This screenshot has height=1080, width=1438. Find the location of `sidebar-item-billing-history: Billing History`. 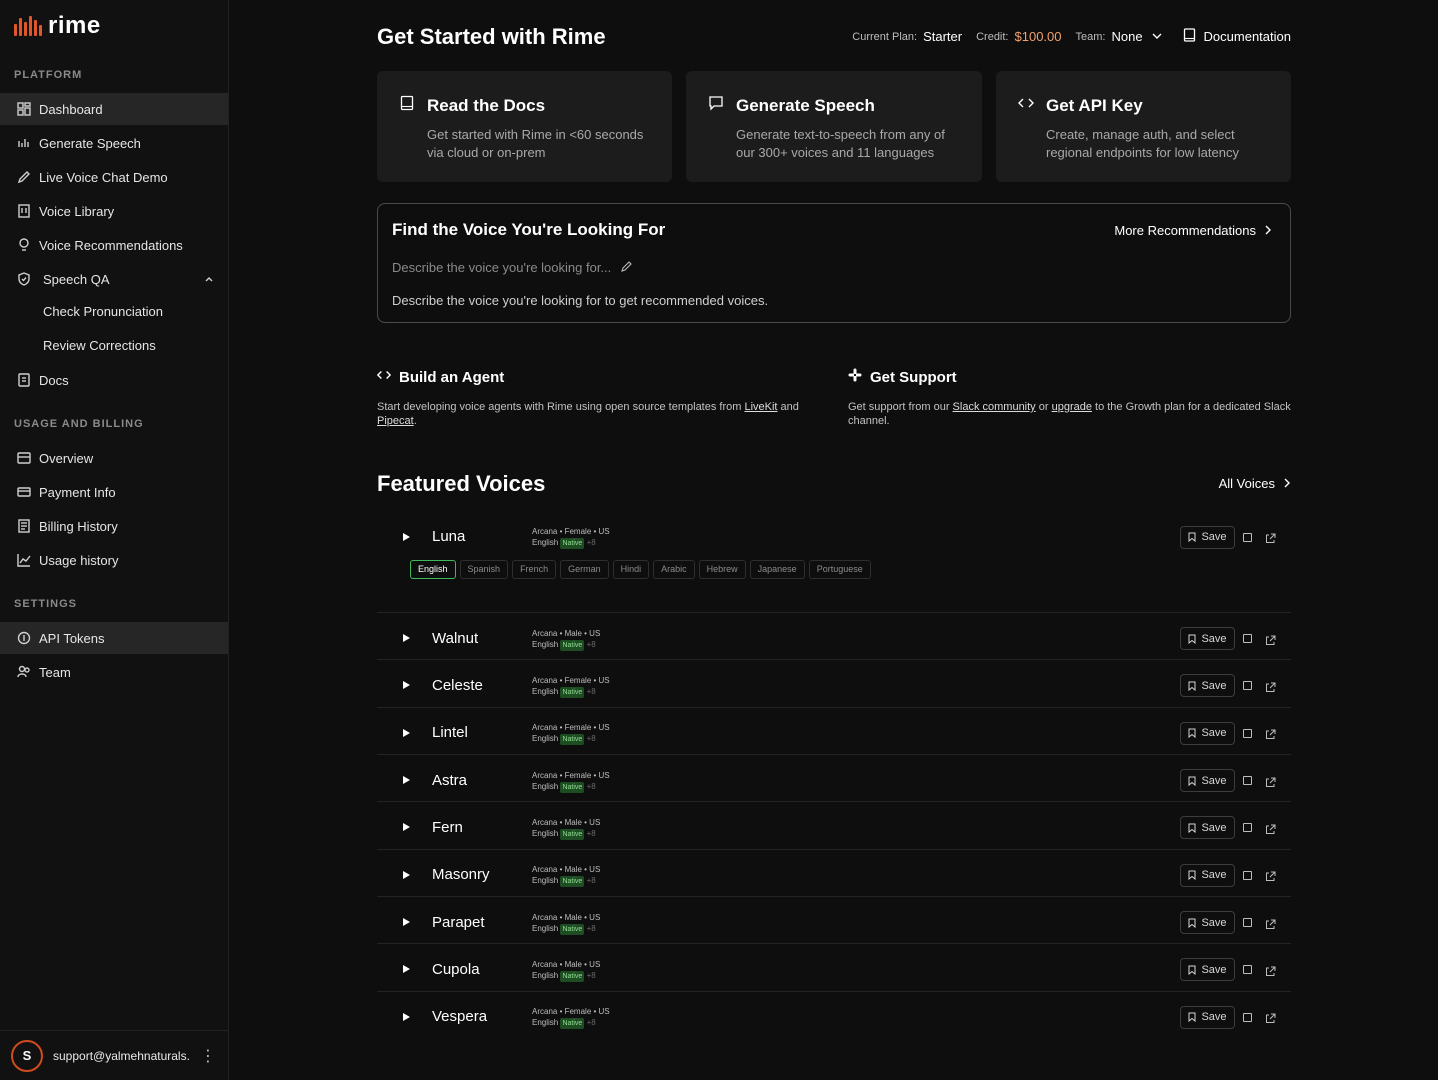

sidebar-item-billing-history: Billing History is located at coordinates (114, 526).